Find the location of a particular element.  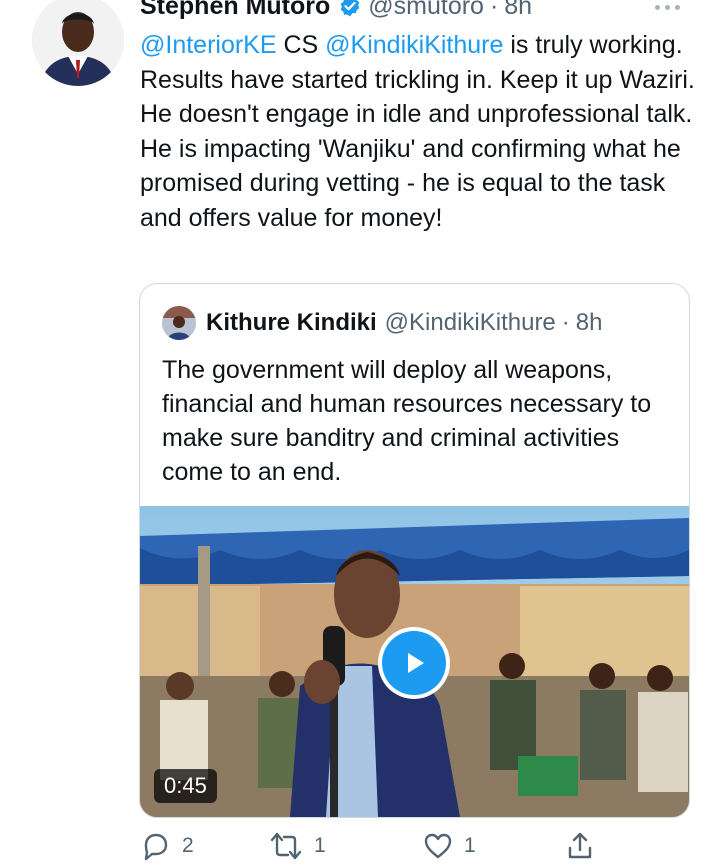

like-count: 1 is located at coordinates (470, 845).